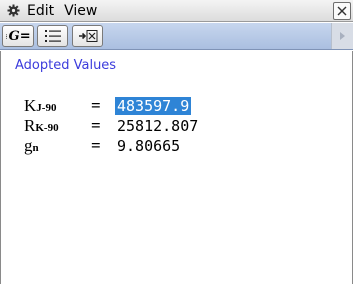  What do you see at coordinates (40, 105) in the screenshot?
I see `constant-symbol: KJ-90` at bounding box center [40, 105].